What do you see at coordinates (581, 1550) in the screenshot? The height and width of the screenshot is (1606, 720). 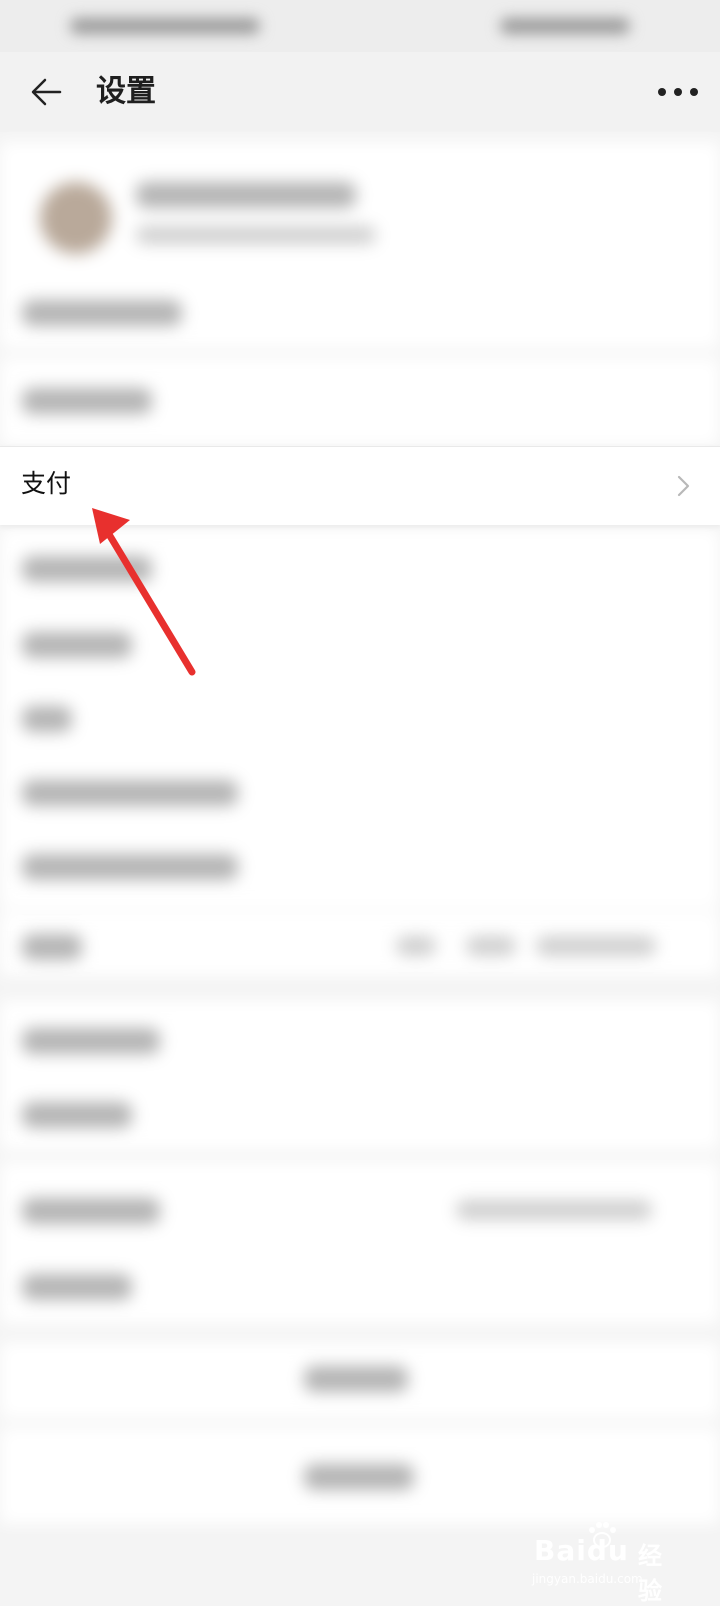 I see `watermark-brand: Baidu` at bounding box center [581, 1550].